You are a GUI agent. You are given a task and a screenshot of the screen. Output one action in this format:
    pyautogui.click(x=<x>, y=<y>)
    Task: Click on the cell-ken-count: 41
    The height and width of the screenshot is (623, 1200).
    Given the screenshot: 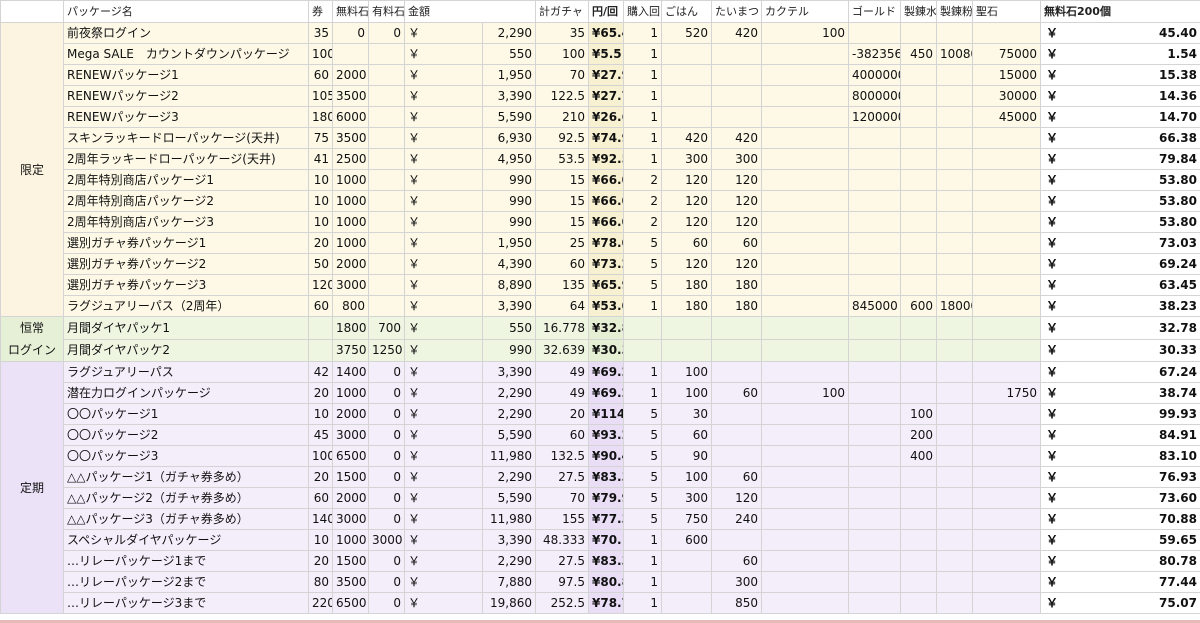 What is the action you would take?
    pyautogui.click(x=320, y=159)
    